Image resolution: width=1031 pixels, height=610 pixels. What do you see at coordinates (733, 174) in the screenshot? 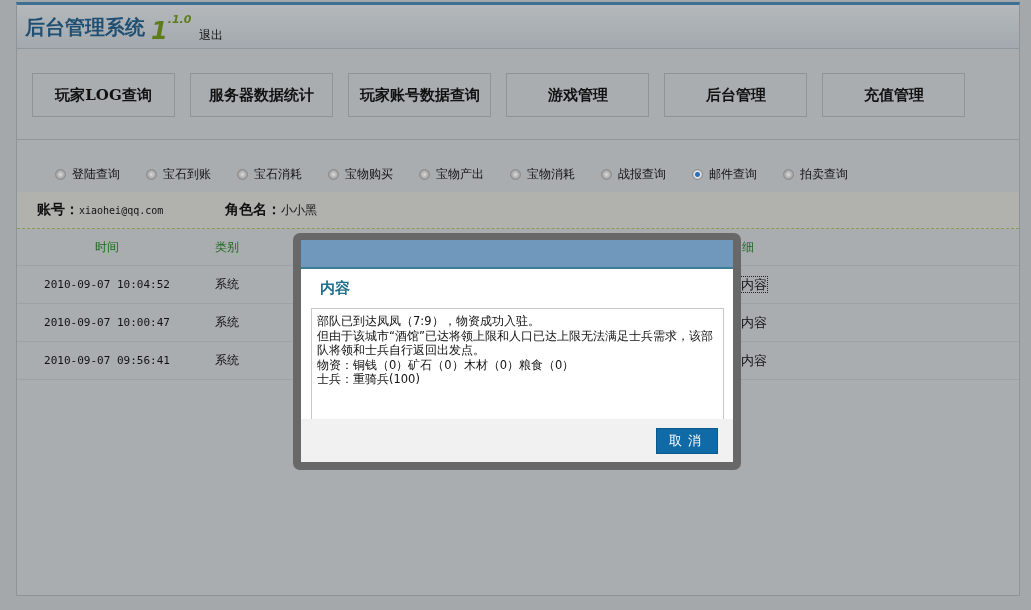
I see `radio-label: 邮件查询` at bounding box center [733, 174].